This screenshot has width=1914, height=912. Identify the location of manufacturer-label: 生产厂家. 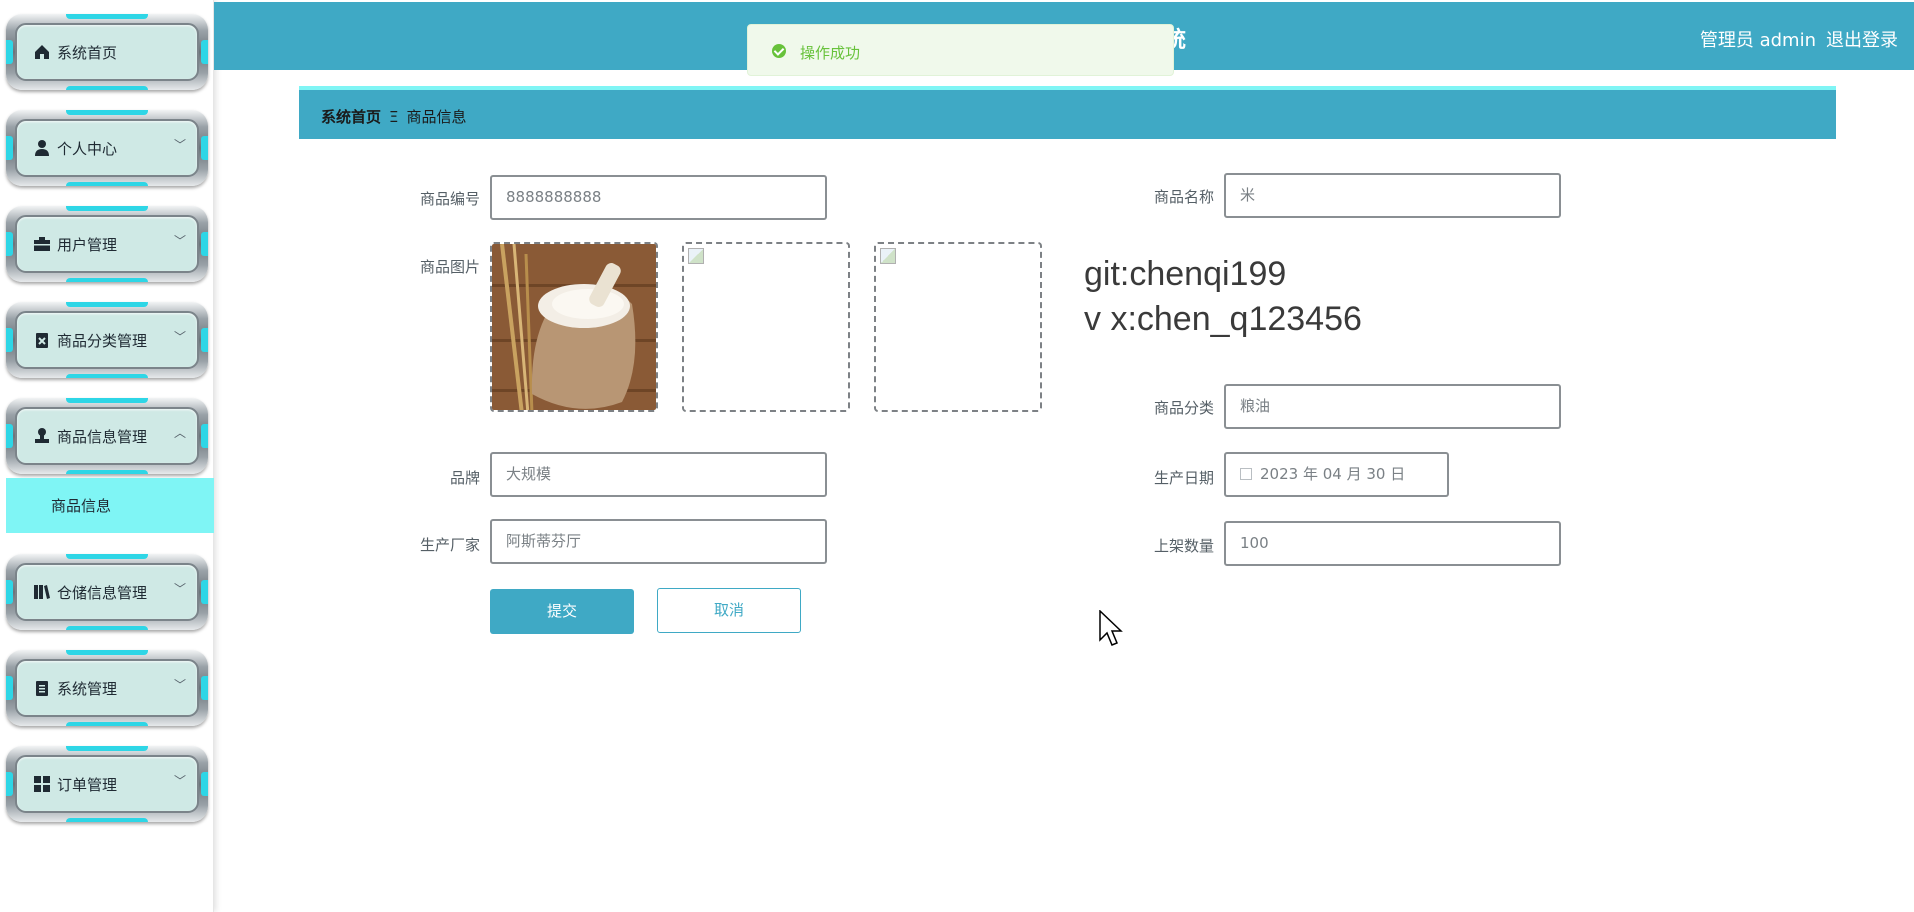
(449, 545).